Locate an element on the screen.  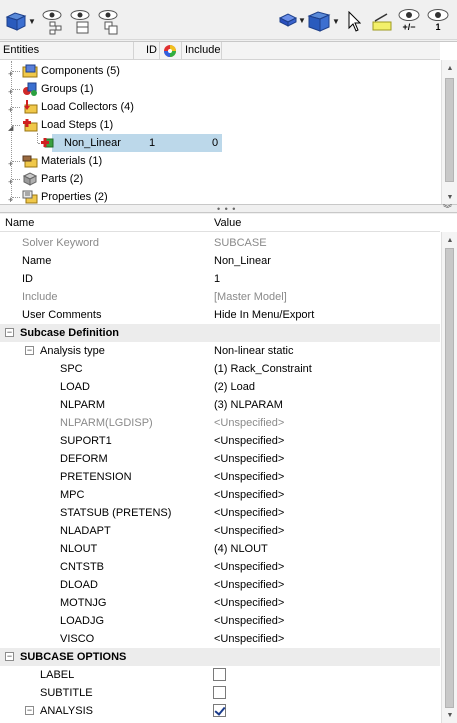
property-value: 1 is located at coordinates (217, 279).